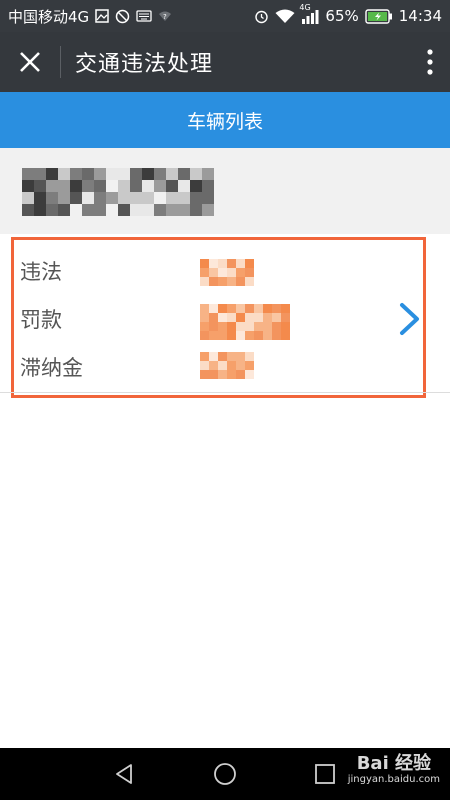 The image size is (450, 800). Describe the element at coordinates (394, 770) in the screenshot. I see `watermark: Bai 经验 jingyan.baidu.com` at that location.